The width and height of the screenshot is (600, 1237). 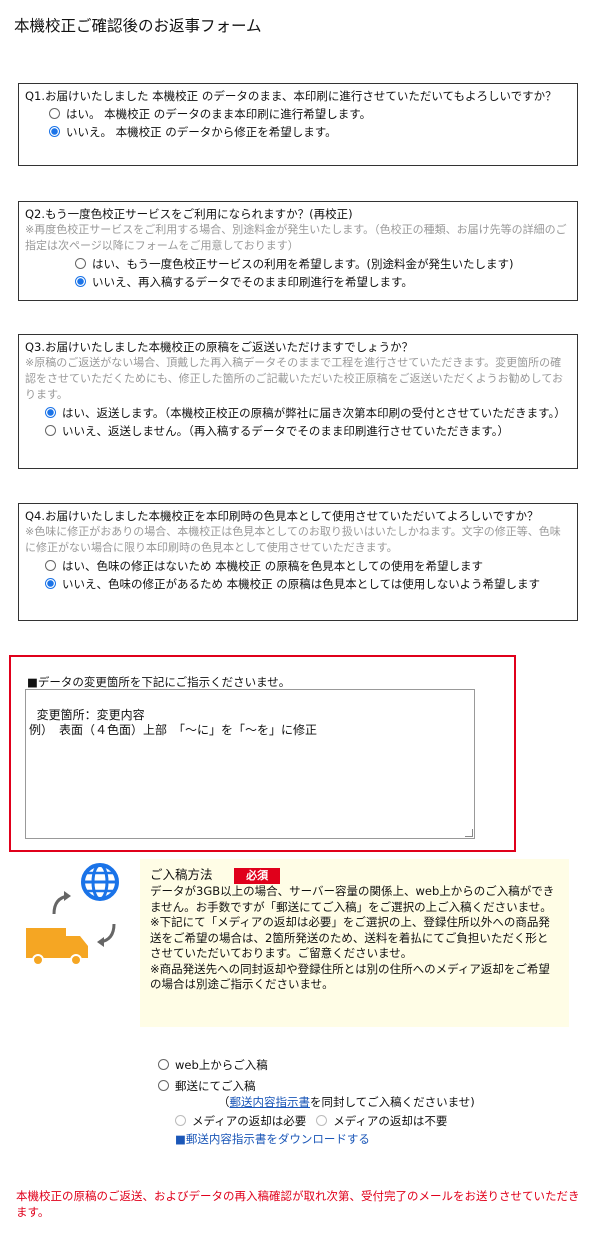 I want to click on option-label: 郵送にてご入稿, so click(x=215, y=1086).